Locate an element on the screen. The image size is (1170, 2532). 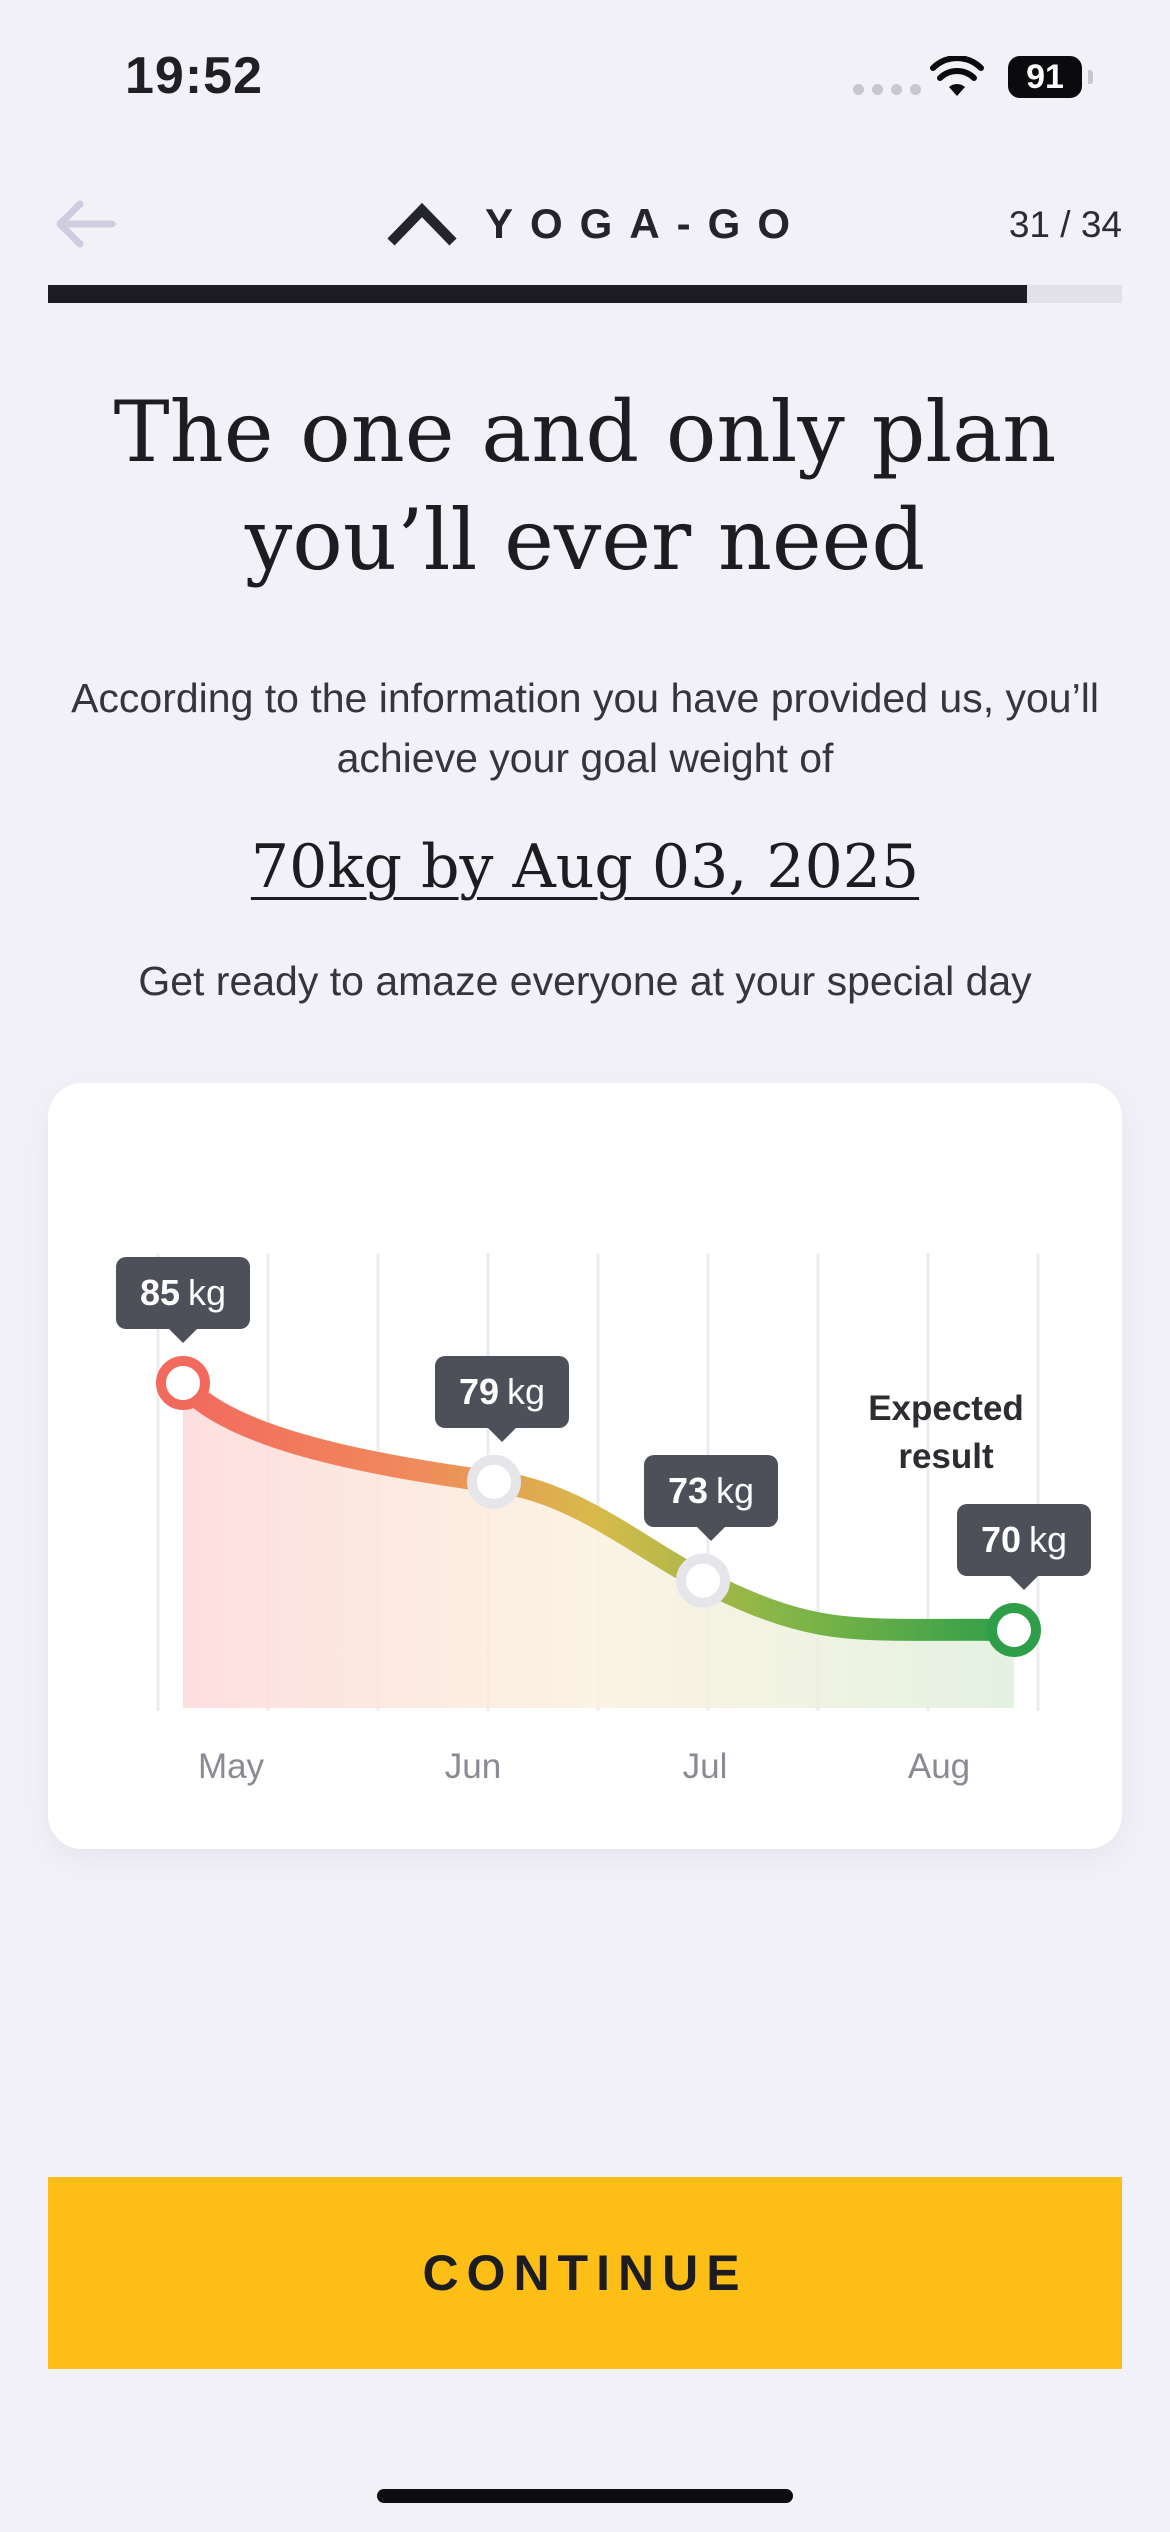
battery-icon: 91 is located at coordinates (1050, 77).